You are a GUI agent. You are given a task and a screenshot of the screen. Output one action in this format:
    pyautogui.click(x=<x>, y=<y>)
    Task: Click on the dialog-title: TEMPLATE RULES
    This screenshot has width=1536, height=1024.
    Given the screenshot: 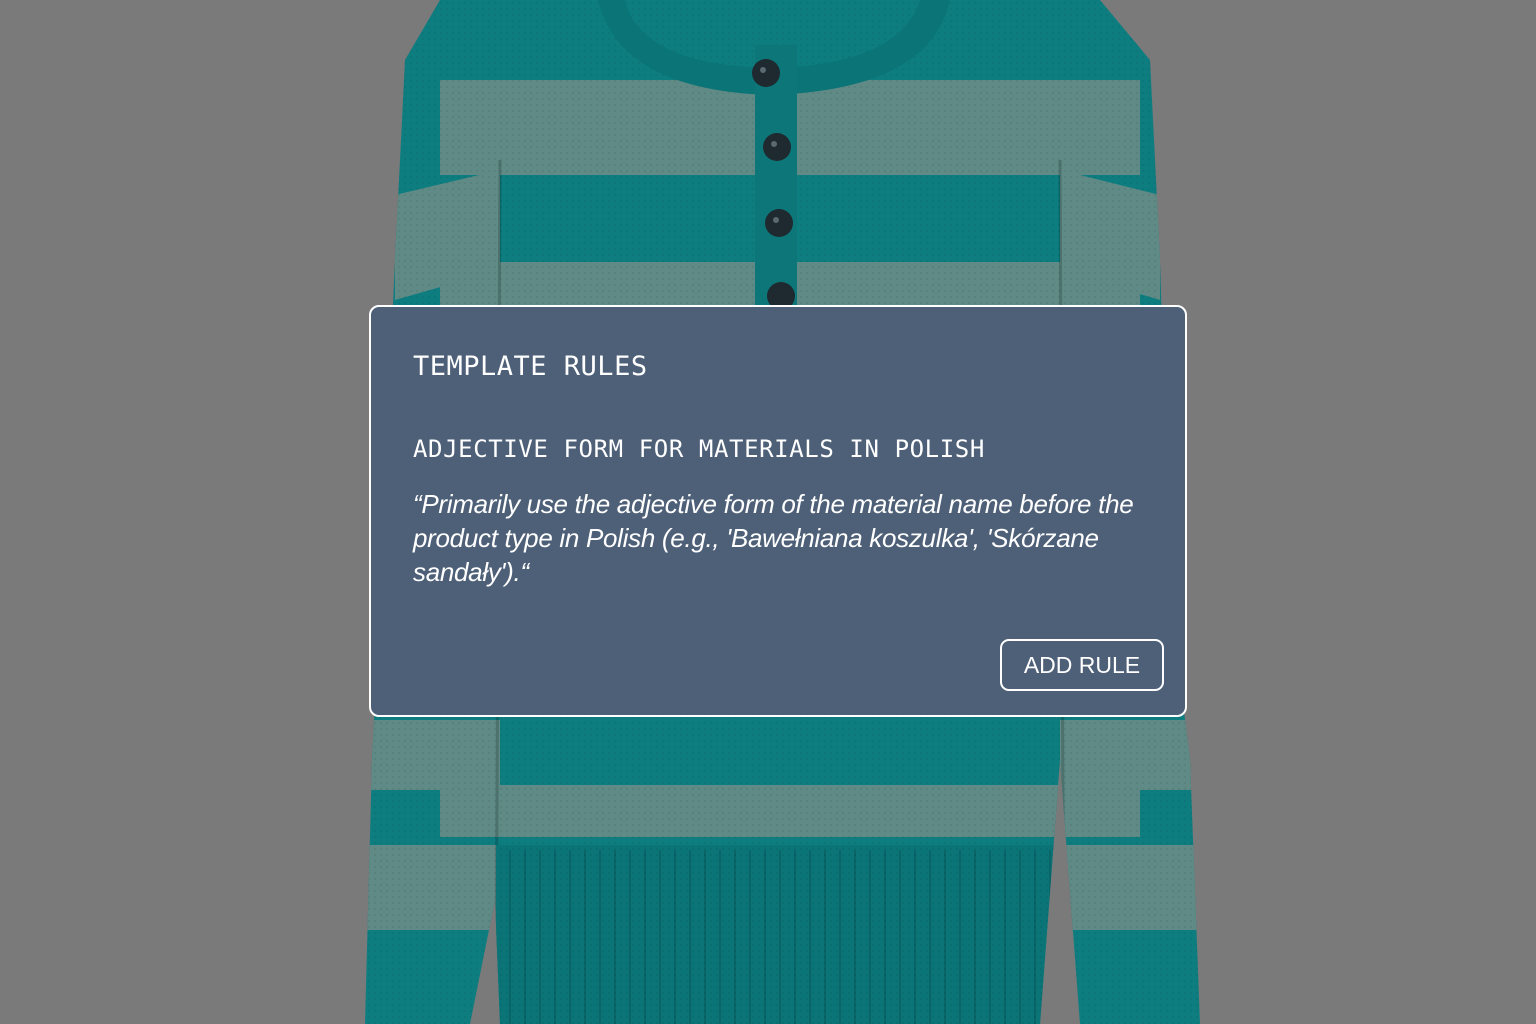 What is the action you would take?
    pyautogui.click(x=530, y=366)
    